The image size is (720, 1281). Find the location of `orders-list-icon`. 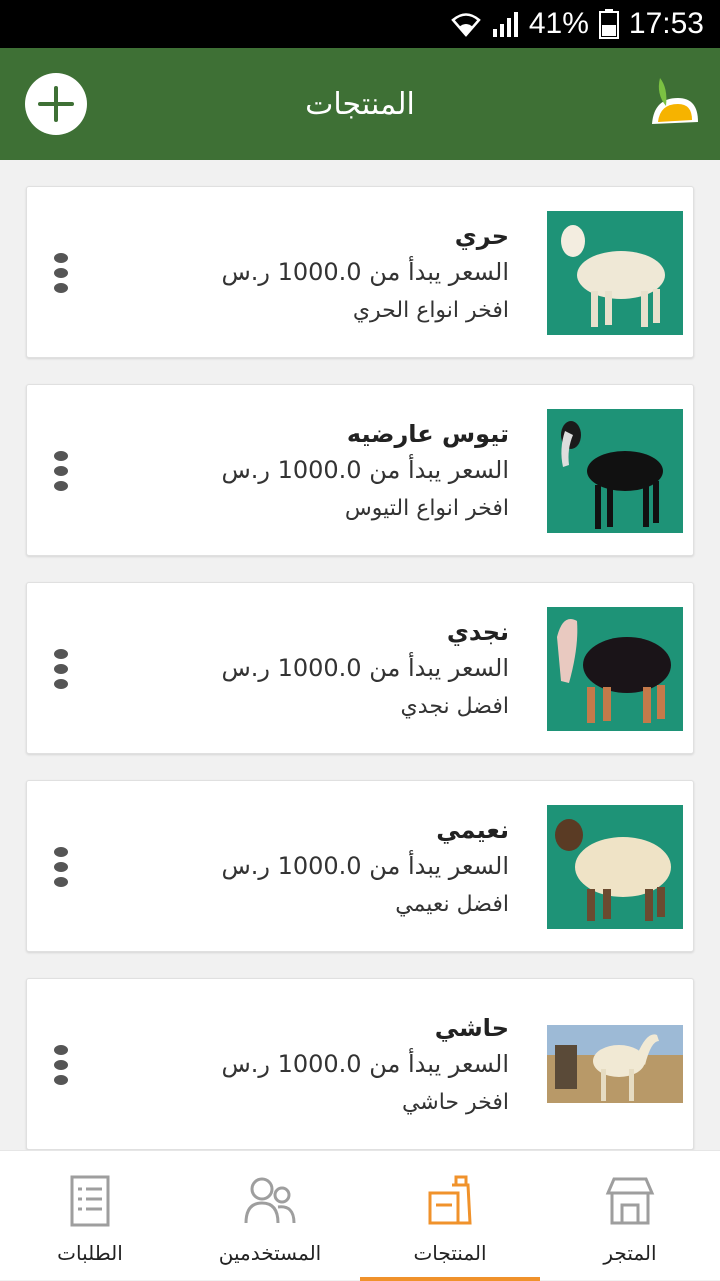

orders-list-icon is located at coordinates (90, 1201).